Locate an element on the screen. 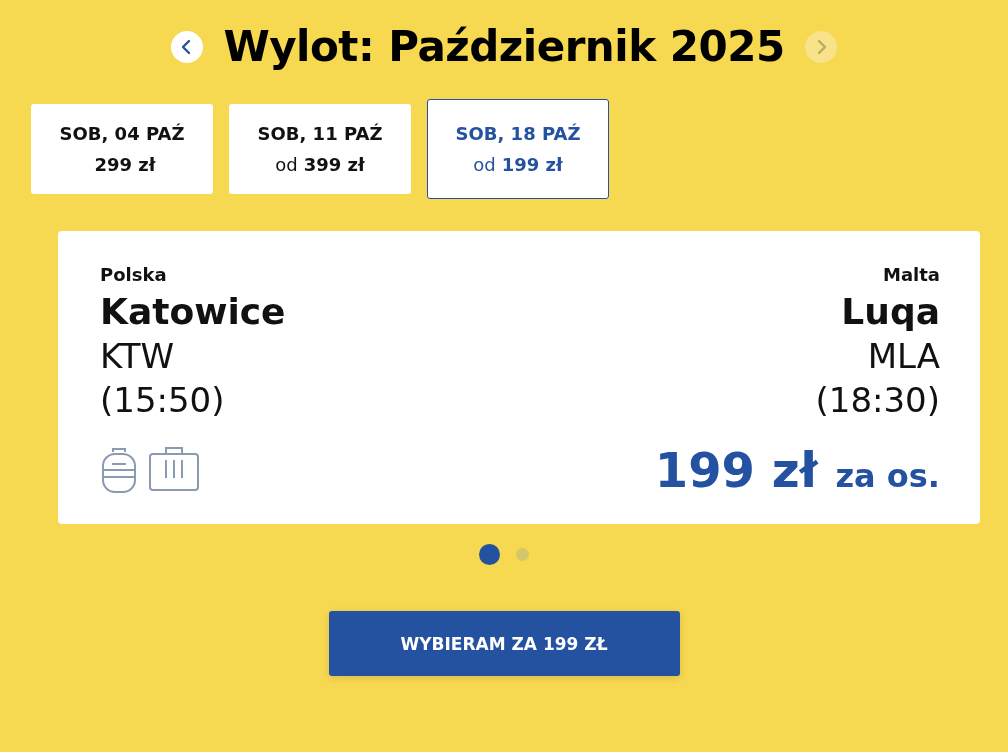 This screenshot has height=752, width=1008. suitcase-icon is located at coordinates (174, 469).